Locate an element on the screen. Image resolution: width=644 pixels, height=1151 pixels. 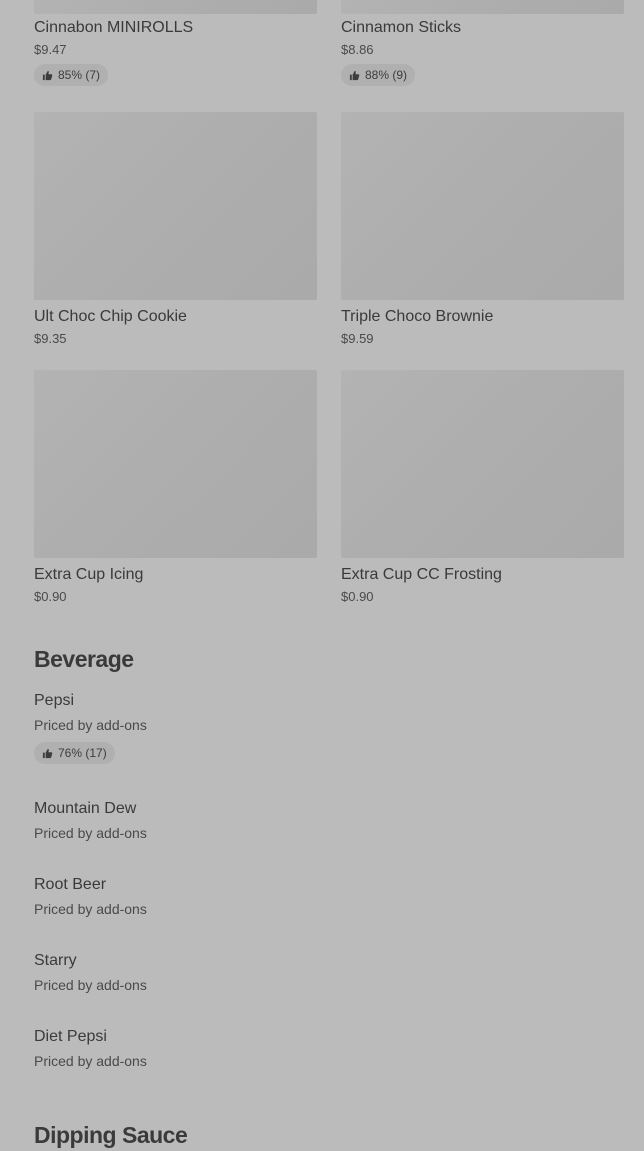
item-name: Starry is located at coordinates (55, 960).